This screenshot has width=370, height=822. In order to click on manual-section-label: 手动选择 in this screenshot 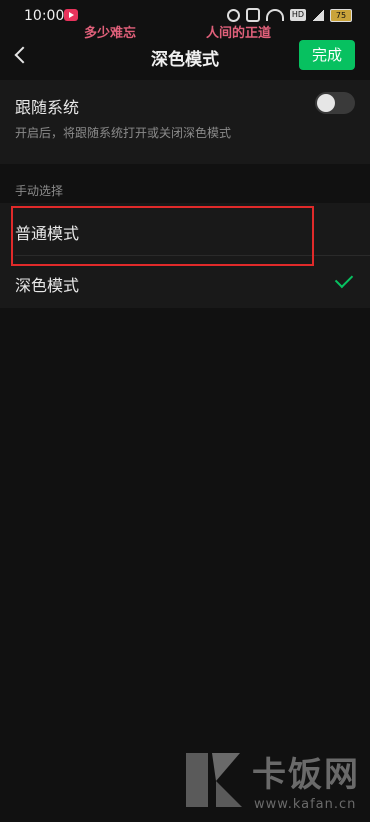, I will do `click(39, 191)`.